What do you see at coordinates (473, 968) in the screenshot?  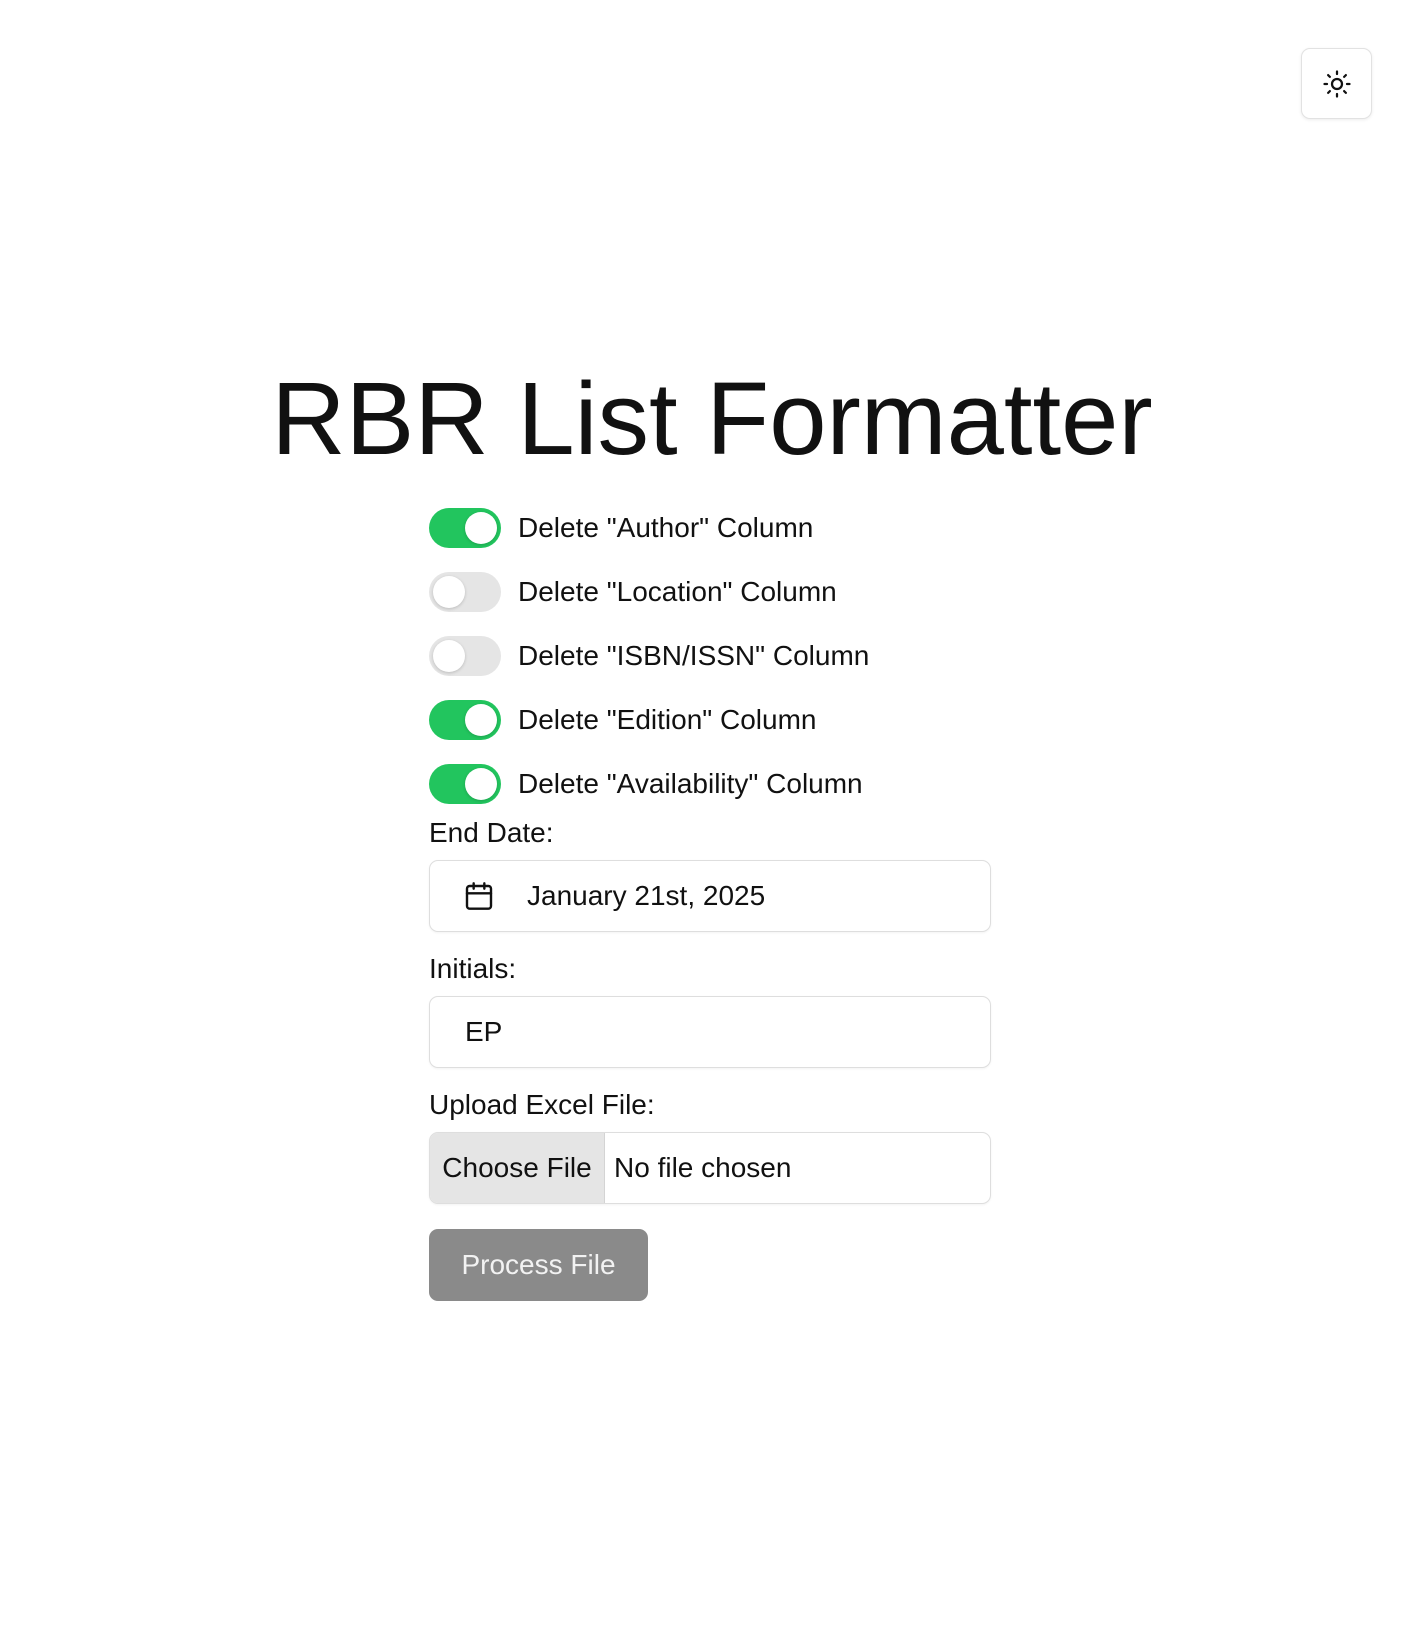 I see `initials-label: Initials:` at bounding box center [473, 968].